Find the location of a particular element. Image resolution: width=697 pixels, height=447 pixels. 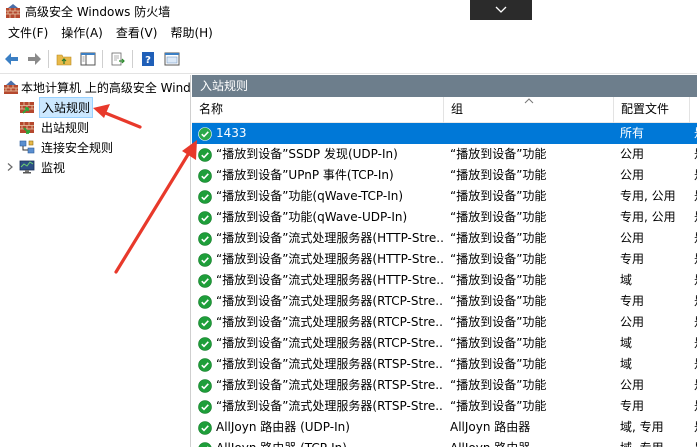

tree-item-inbound-rules: 入站规则 is located at coordinates (56, 107).